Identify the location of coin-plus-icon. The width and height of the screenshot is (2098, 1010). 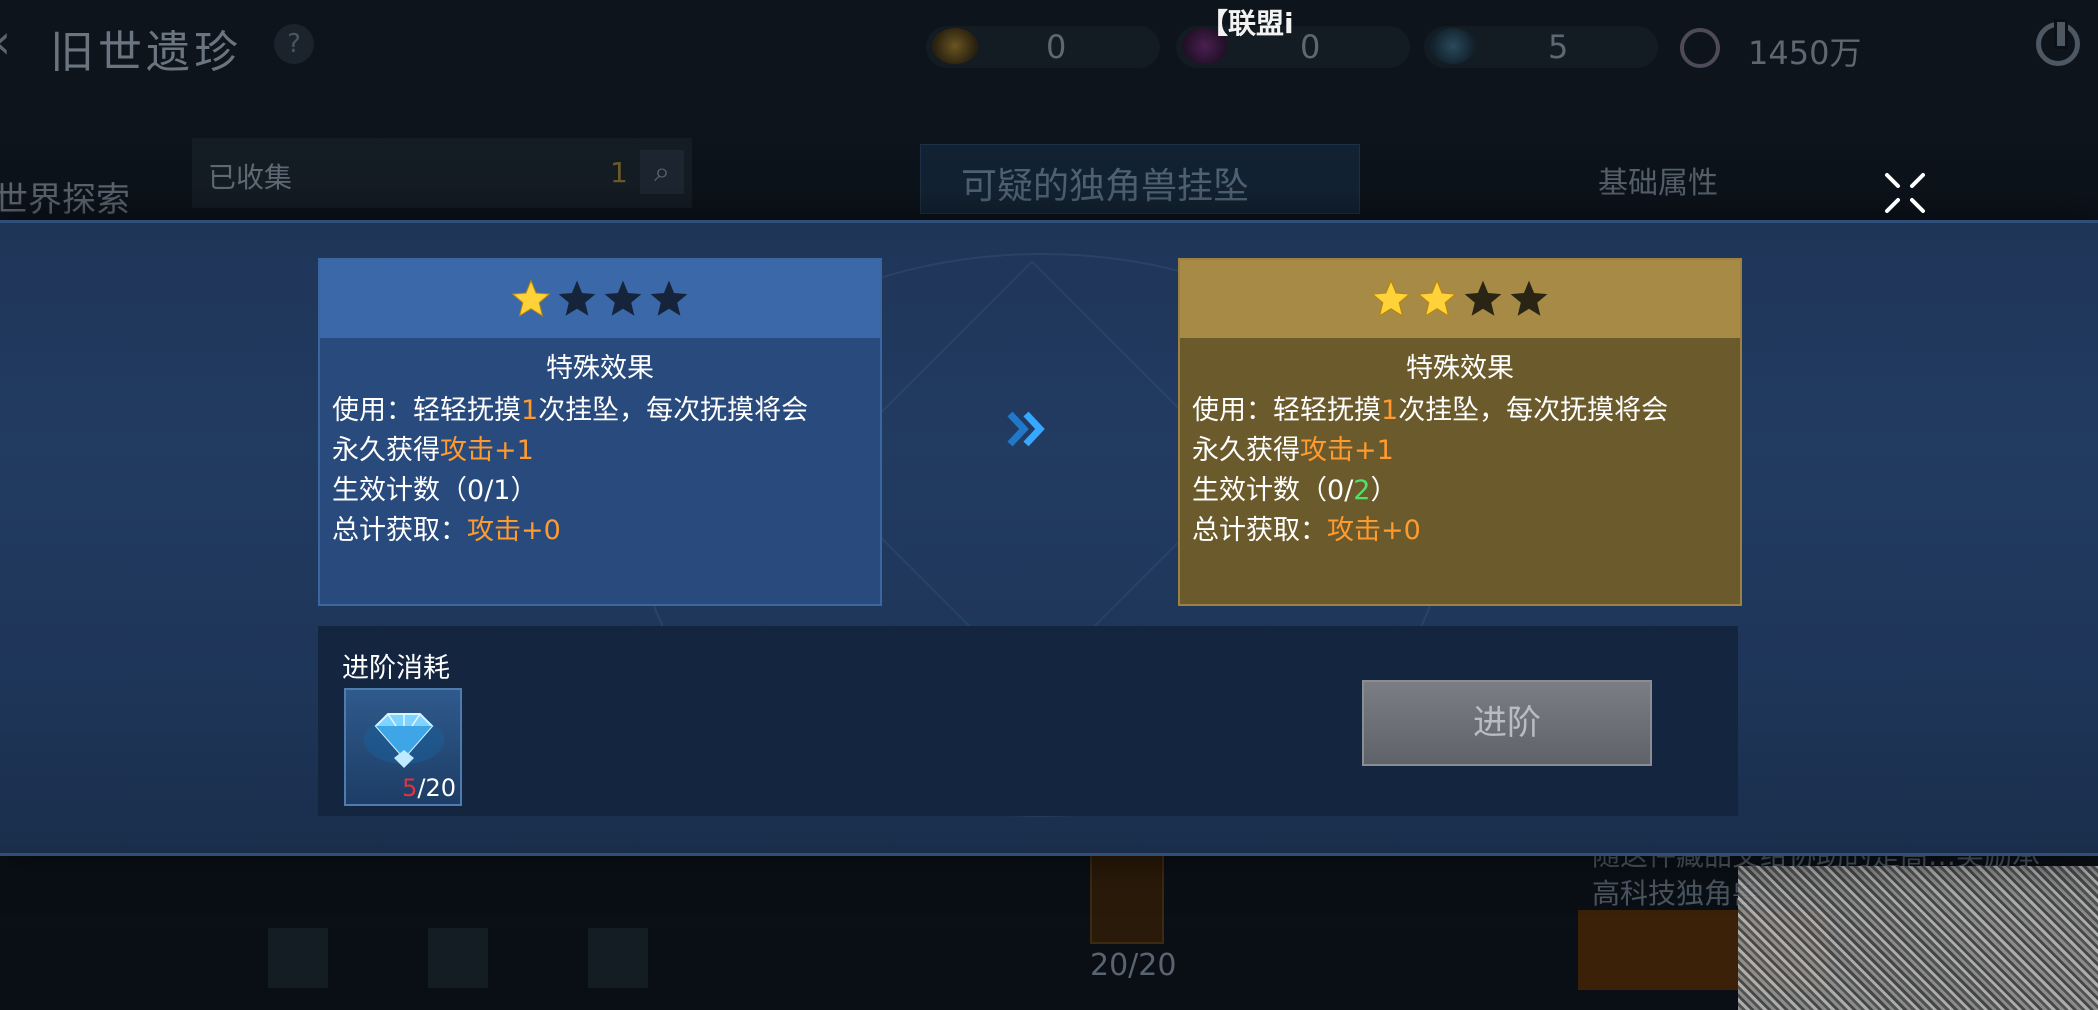
(1700, 48).